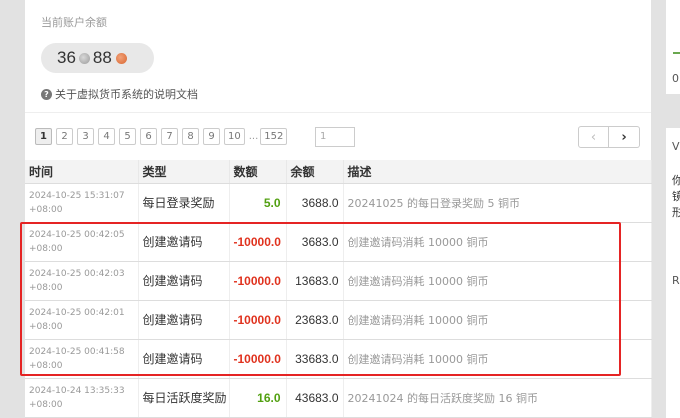 The image size is (680, 418). Describe the element at coordinates (121, 58) in the screenshot. I see `copper-coin-icon` at that location.